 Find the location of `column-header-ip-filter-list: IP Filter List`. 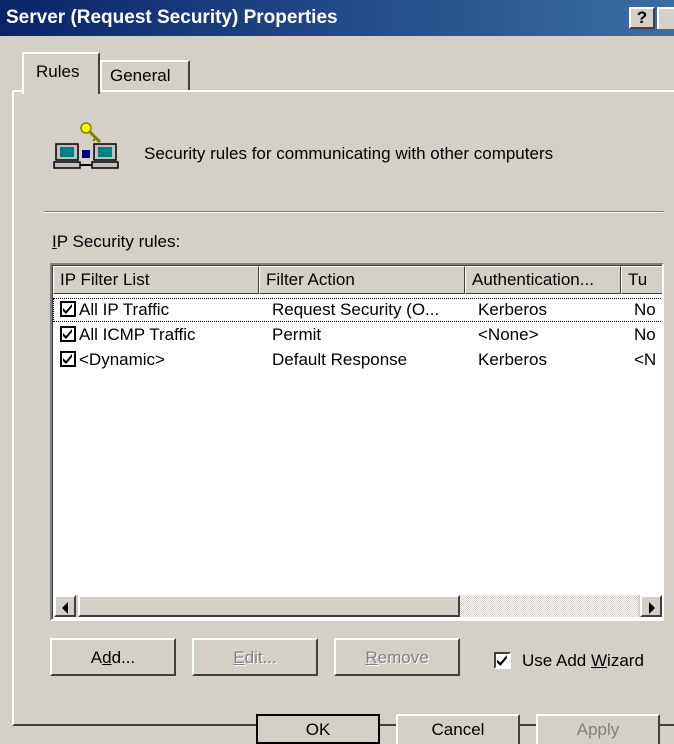

column-header-ip-filter-list: IP Filter List is located at coordinates (156, 280).